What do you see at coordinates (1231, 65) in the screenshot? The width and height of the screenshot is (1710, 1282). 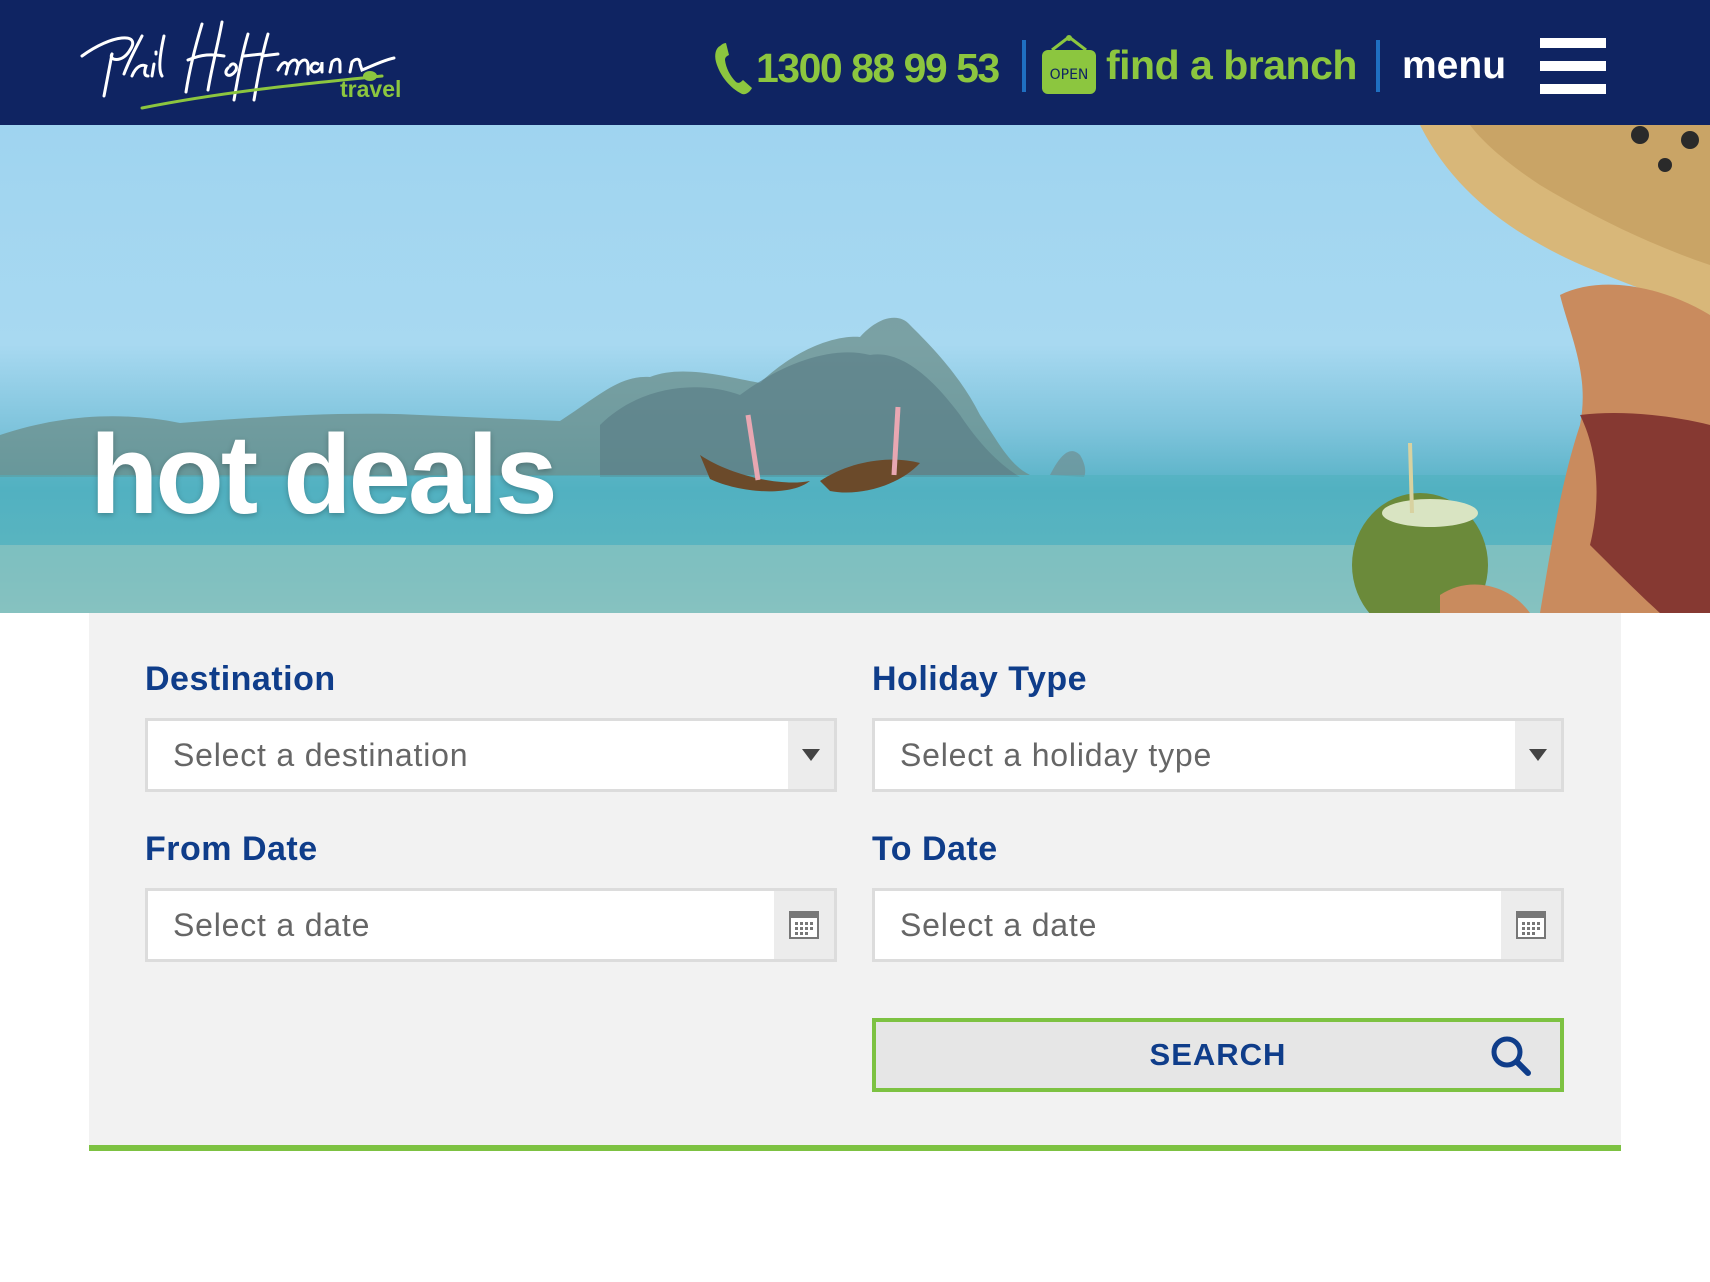 I see `find-a-branch-label: find a branch` at bounding box center [1231, 65].